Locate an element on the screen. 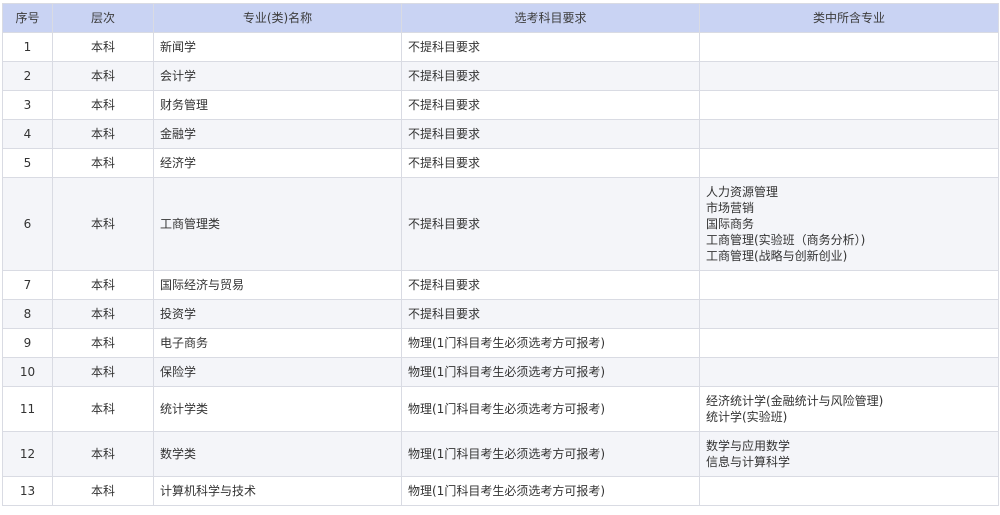  row-index: 7 is located at coordinates (27, 285).